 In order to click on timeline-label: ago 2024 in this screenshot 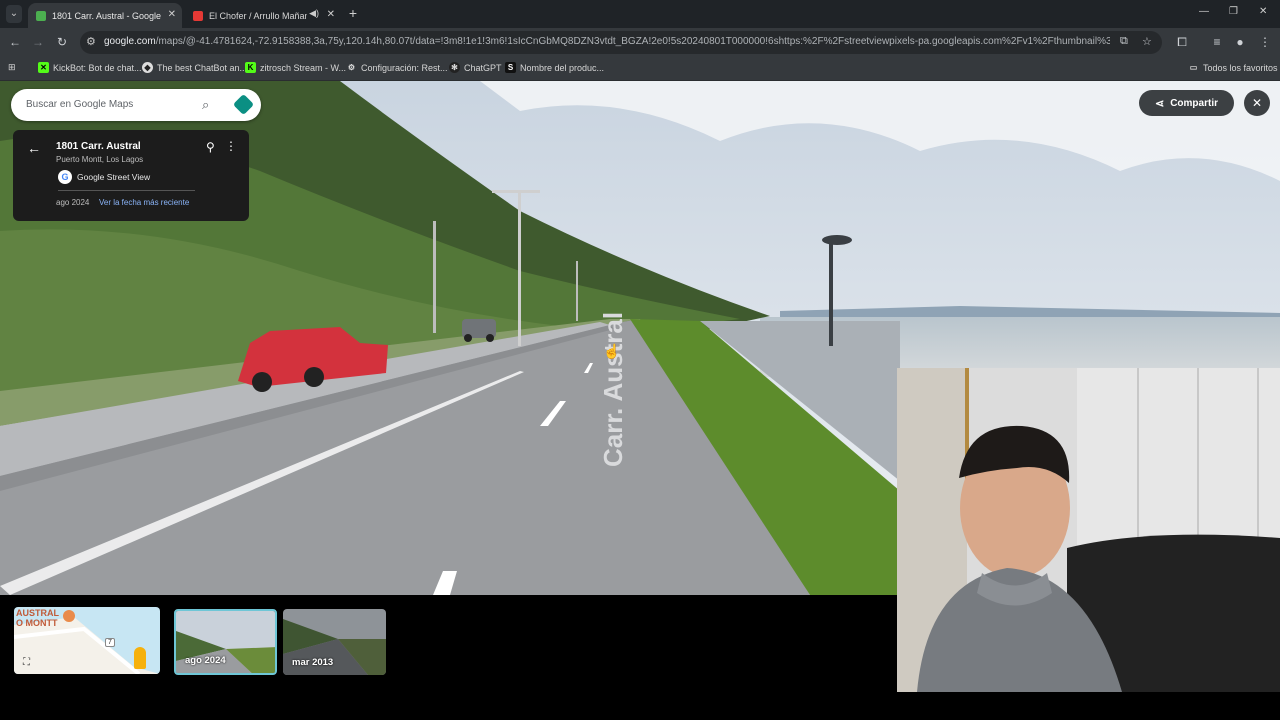, I will do `click(205, 660)`.